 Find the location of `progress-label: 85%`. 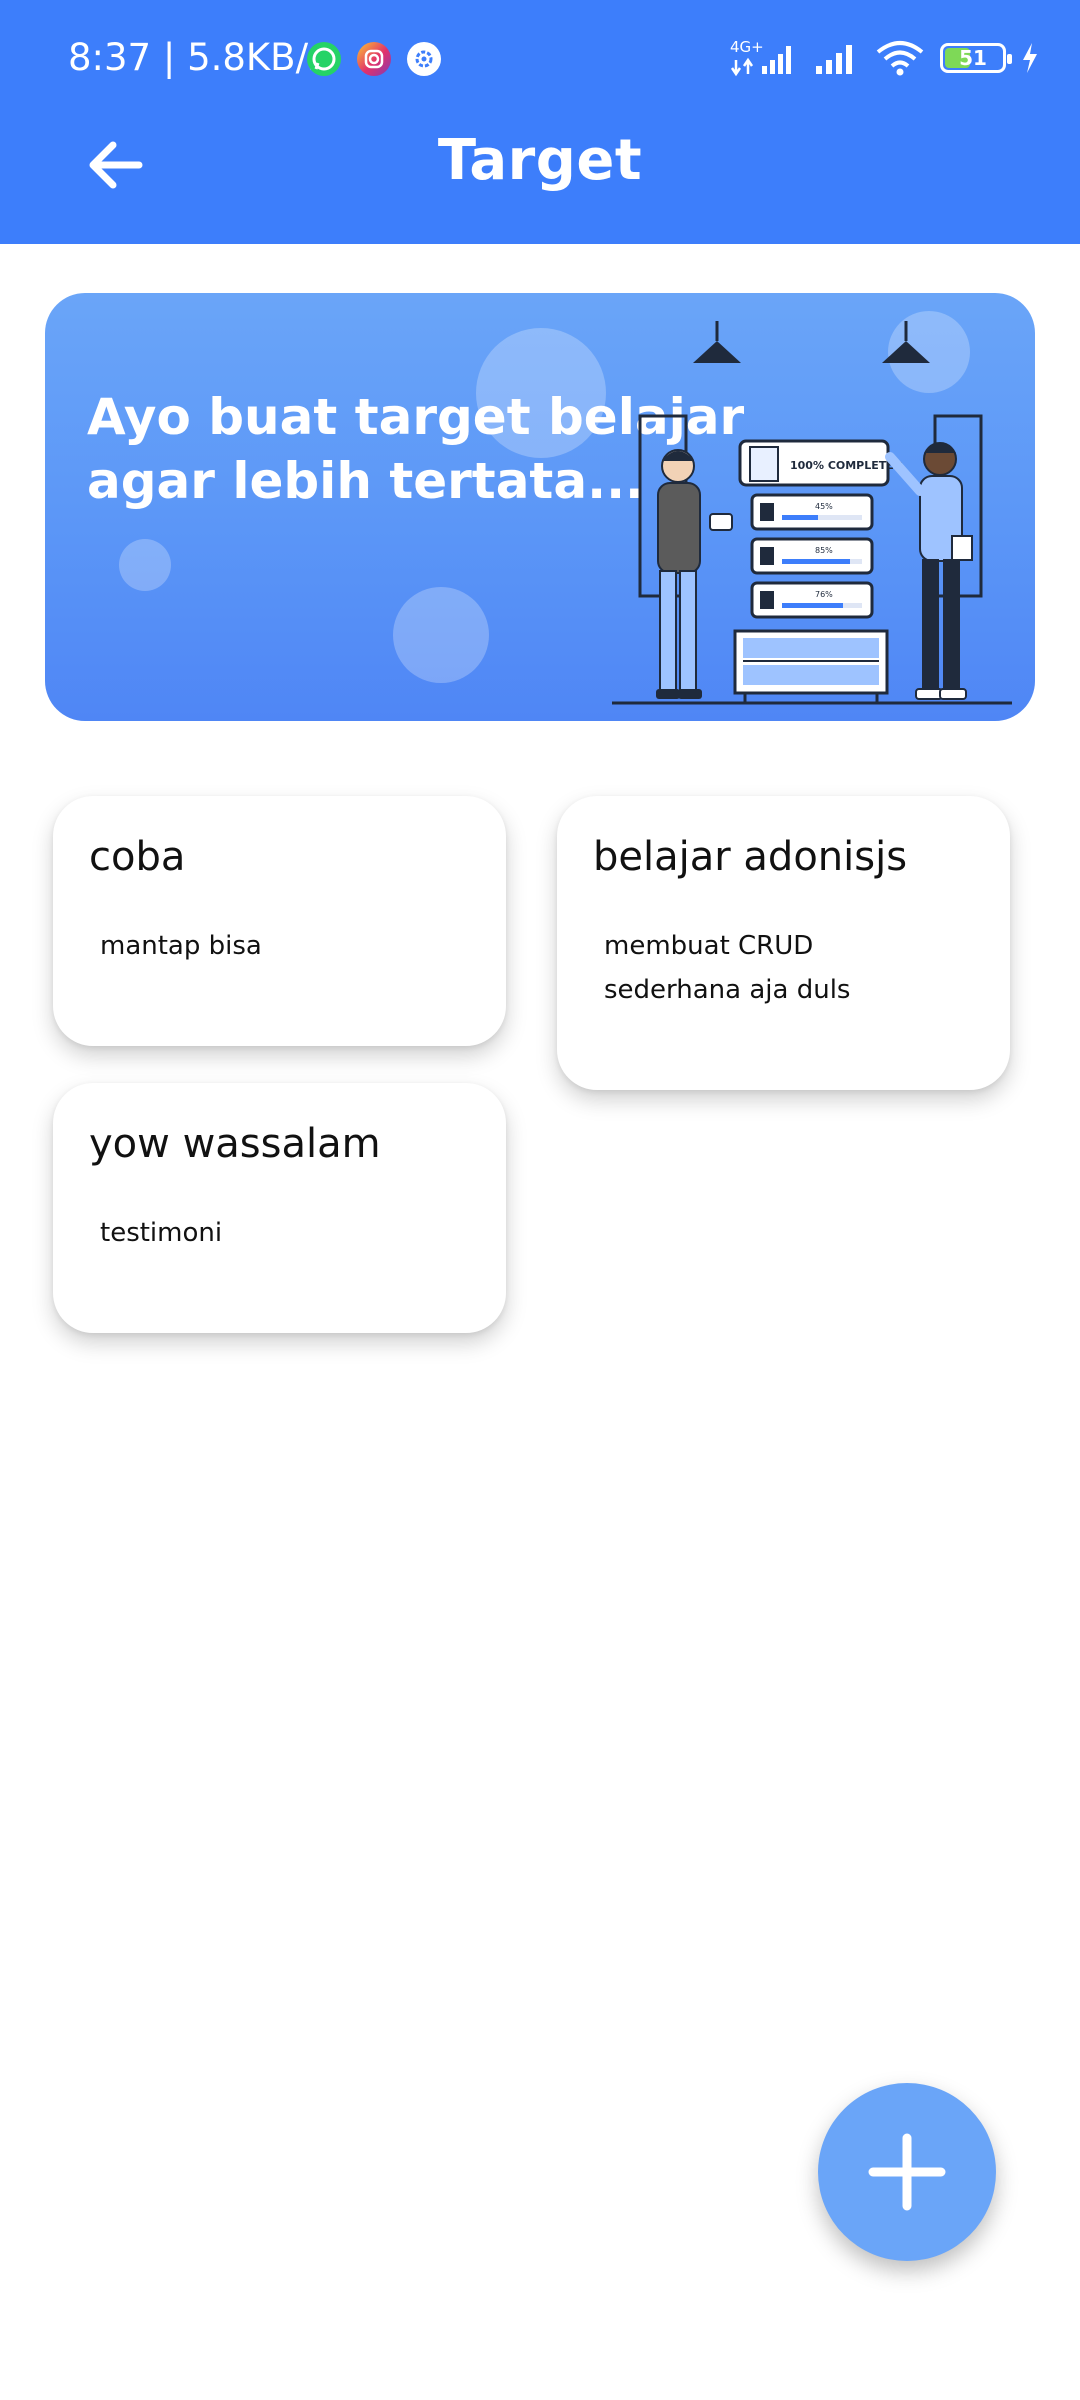

progress-label: 85% is located at coordinates (824, 550).